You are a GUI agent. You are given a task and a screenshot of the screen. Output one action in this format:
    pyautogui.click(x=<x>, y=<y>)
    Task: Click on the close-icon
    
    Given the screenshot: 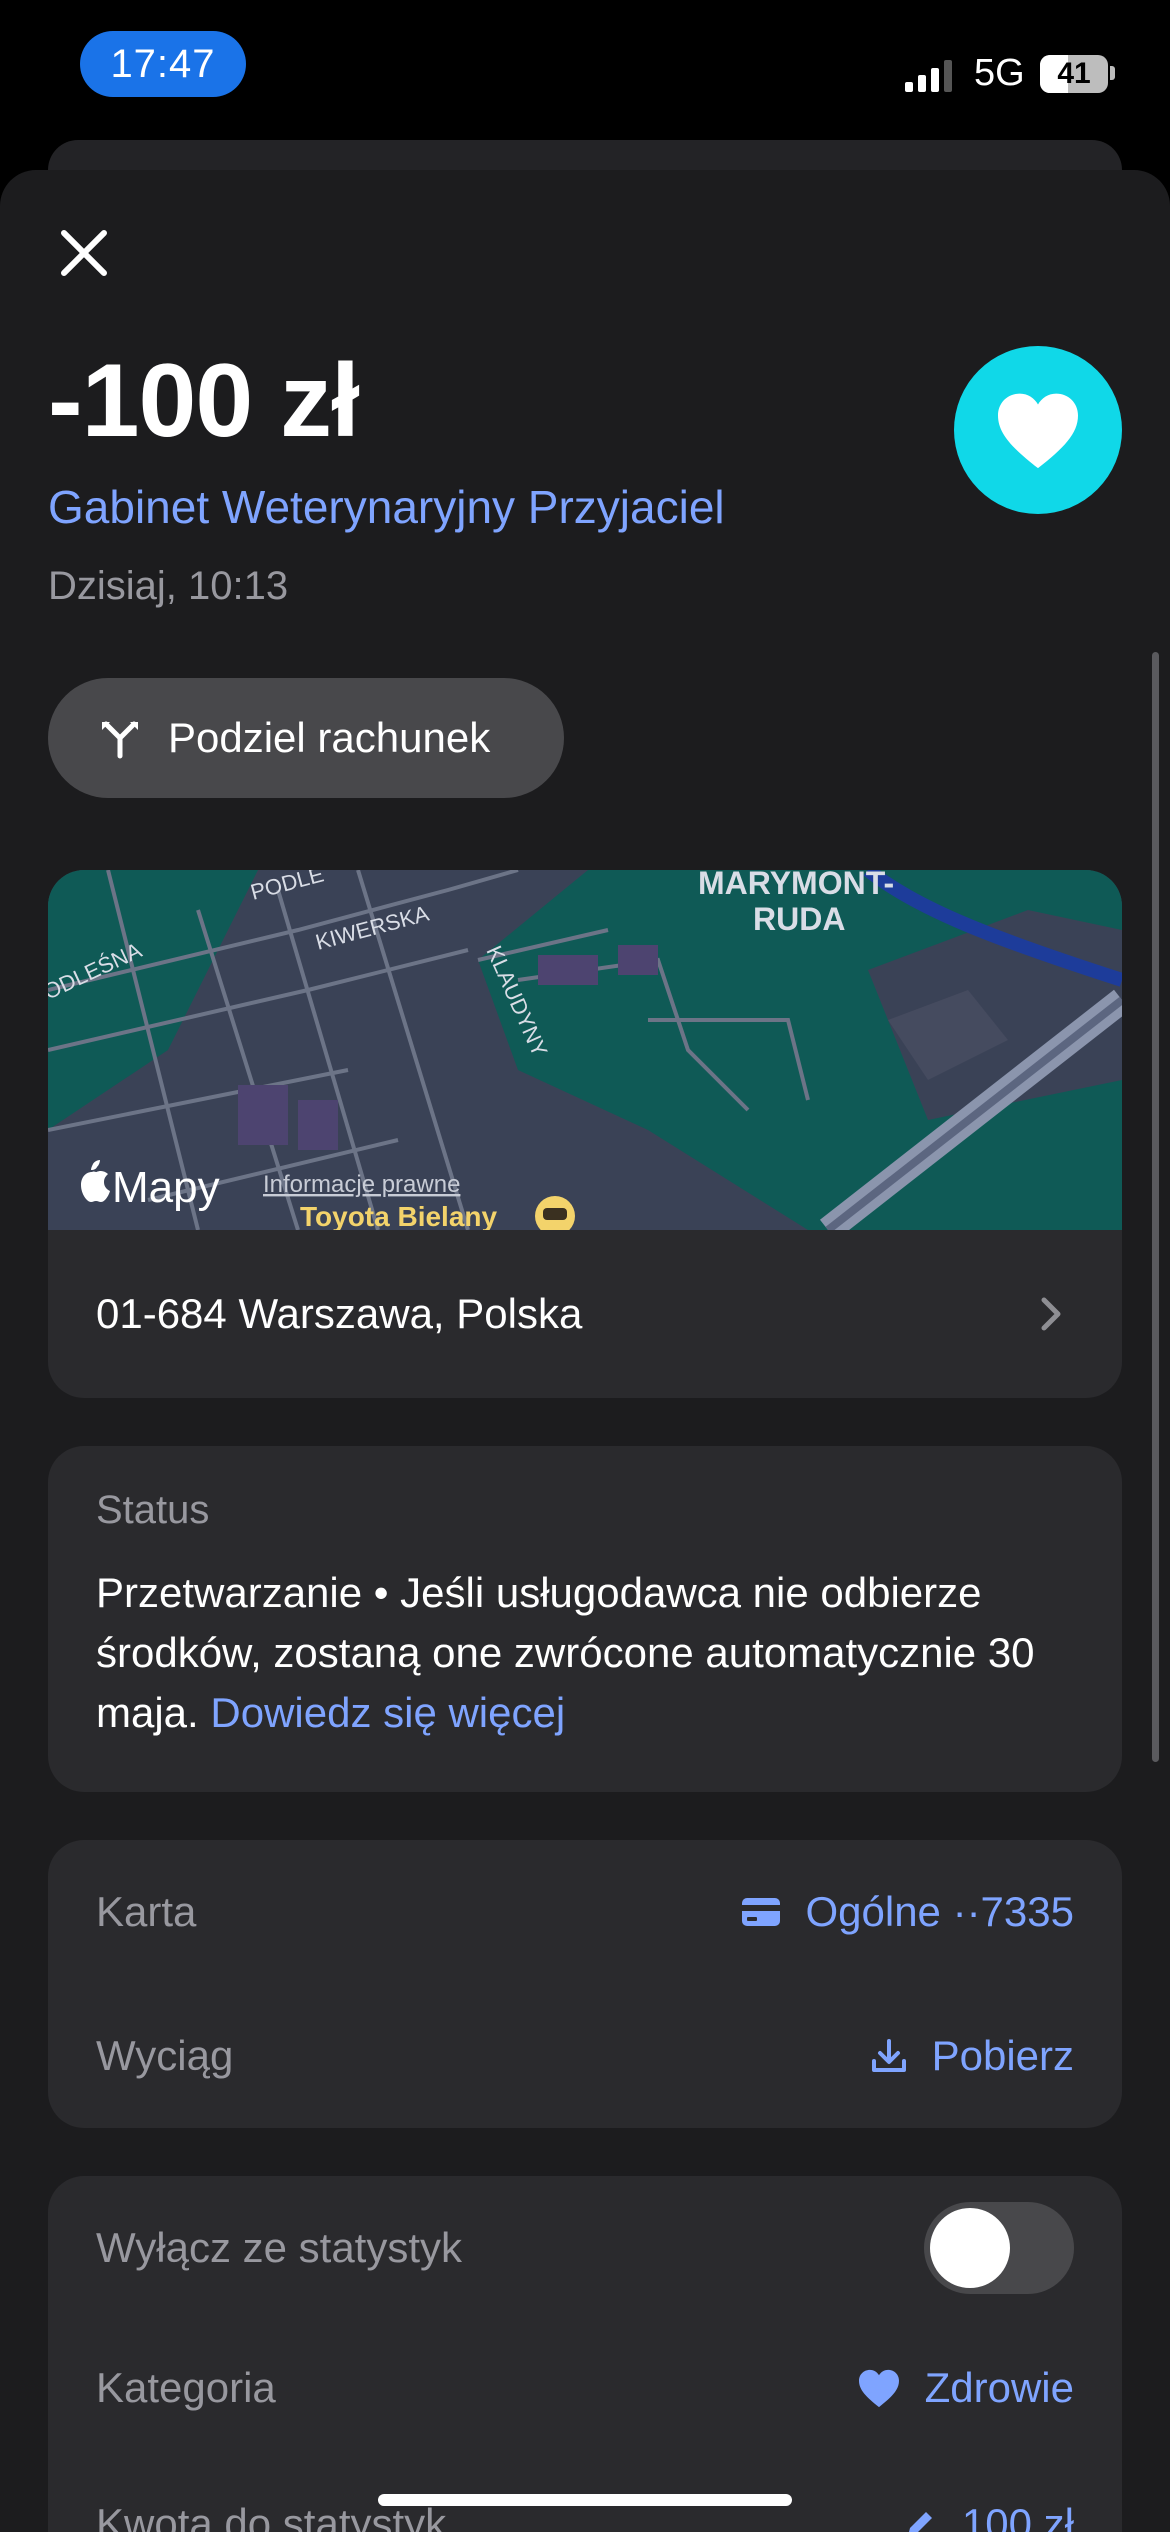 What is the action you would take?
    pyautogui.click(x=84, y=253)
    